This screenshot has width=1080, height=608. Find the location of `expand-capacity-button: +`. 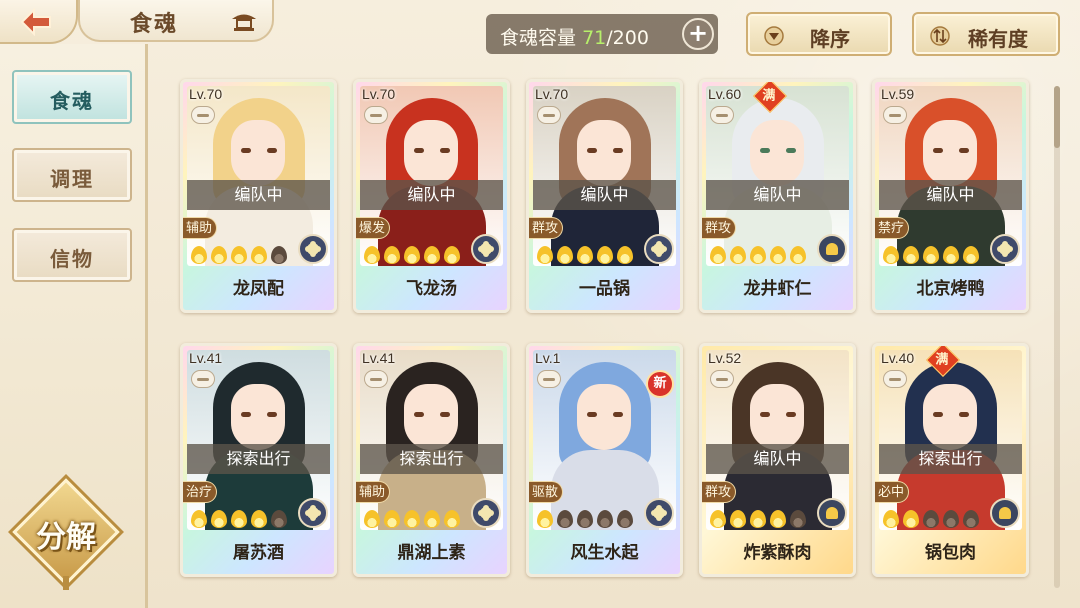

expand-capacity-button: + is located at coordinates (698, 34).